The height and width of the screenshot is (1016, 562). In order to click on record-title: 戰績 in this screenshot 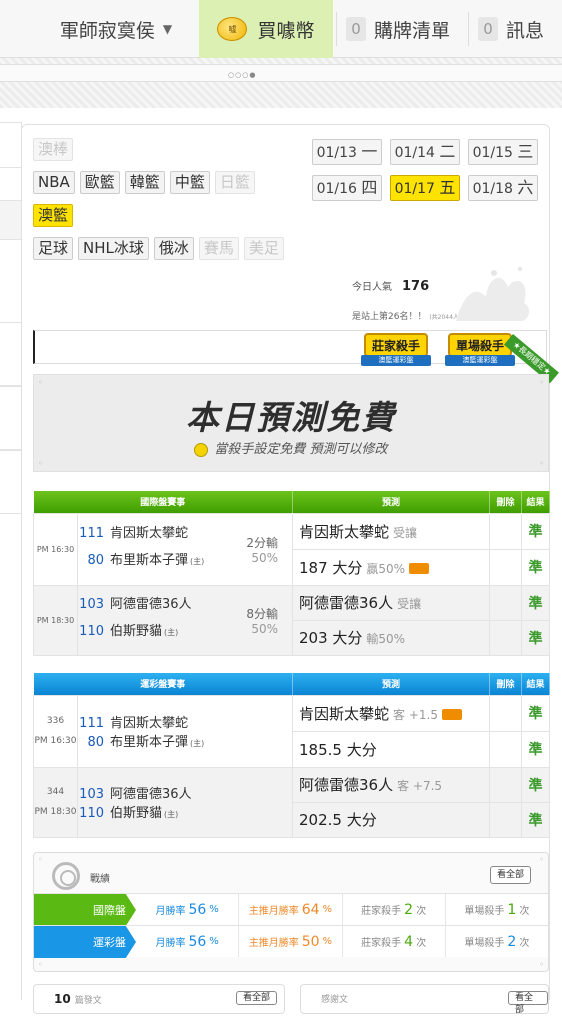, I will do `click(100, 879)`.